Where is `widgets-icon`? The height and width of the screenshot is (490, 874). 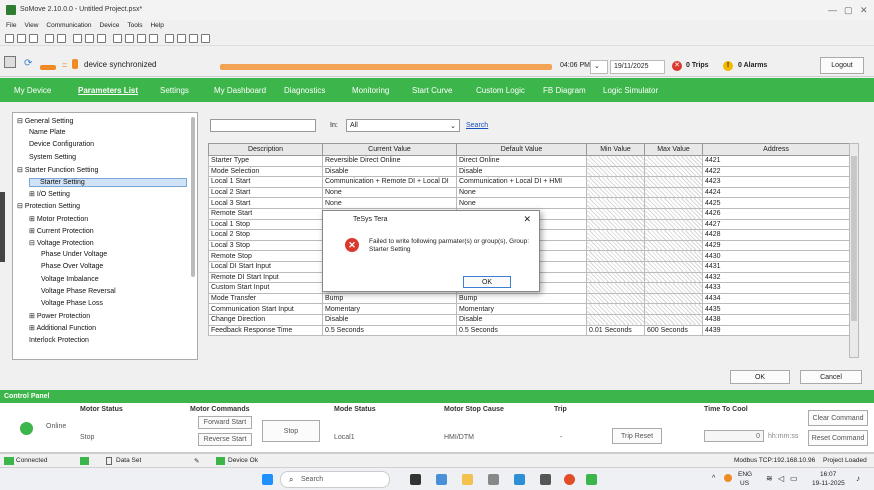 widgets-icon is located at coordinates (441, 479).